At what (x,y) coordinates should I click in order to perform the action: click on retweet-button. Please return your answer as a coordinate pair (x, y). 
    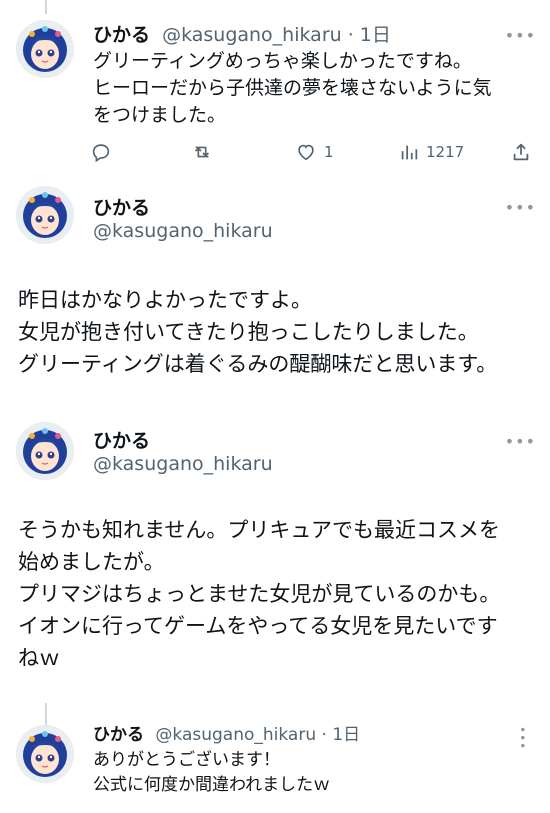
    Looking at the image, I should click on (202, 152).